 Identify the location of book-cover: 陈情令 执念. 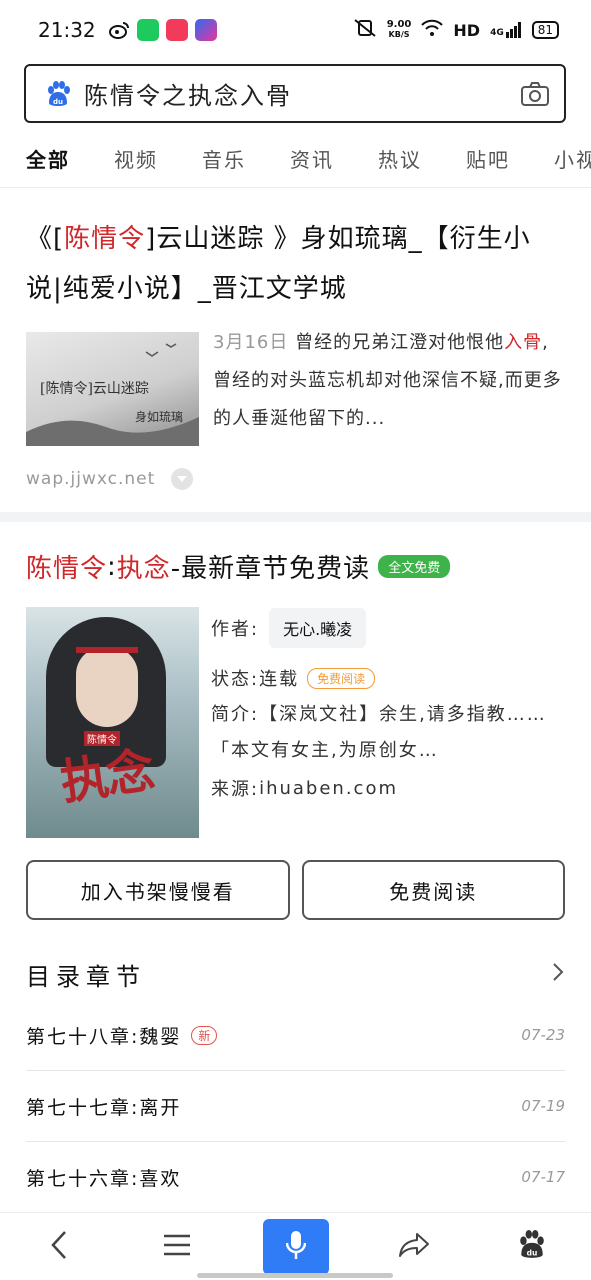
(112, 722).